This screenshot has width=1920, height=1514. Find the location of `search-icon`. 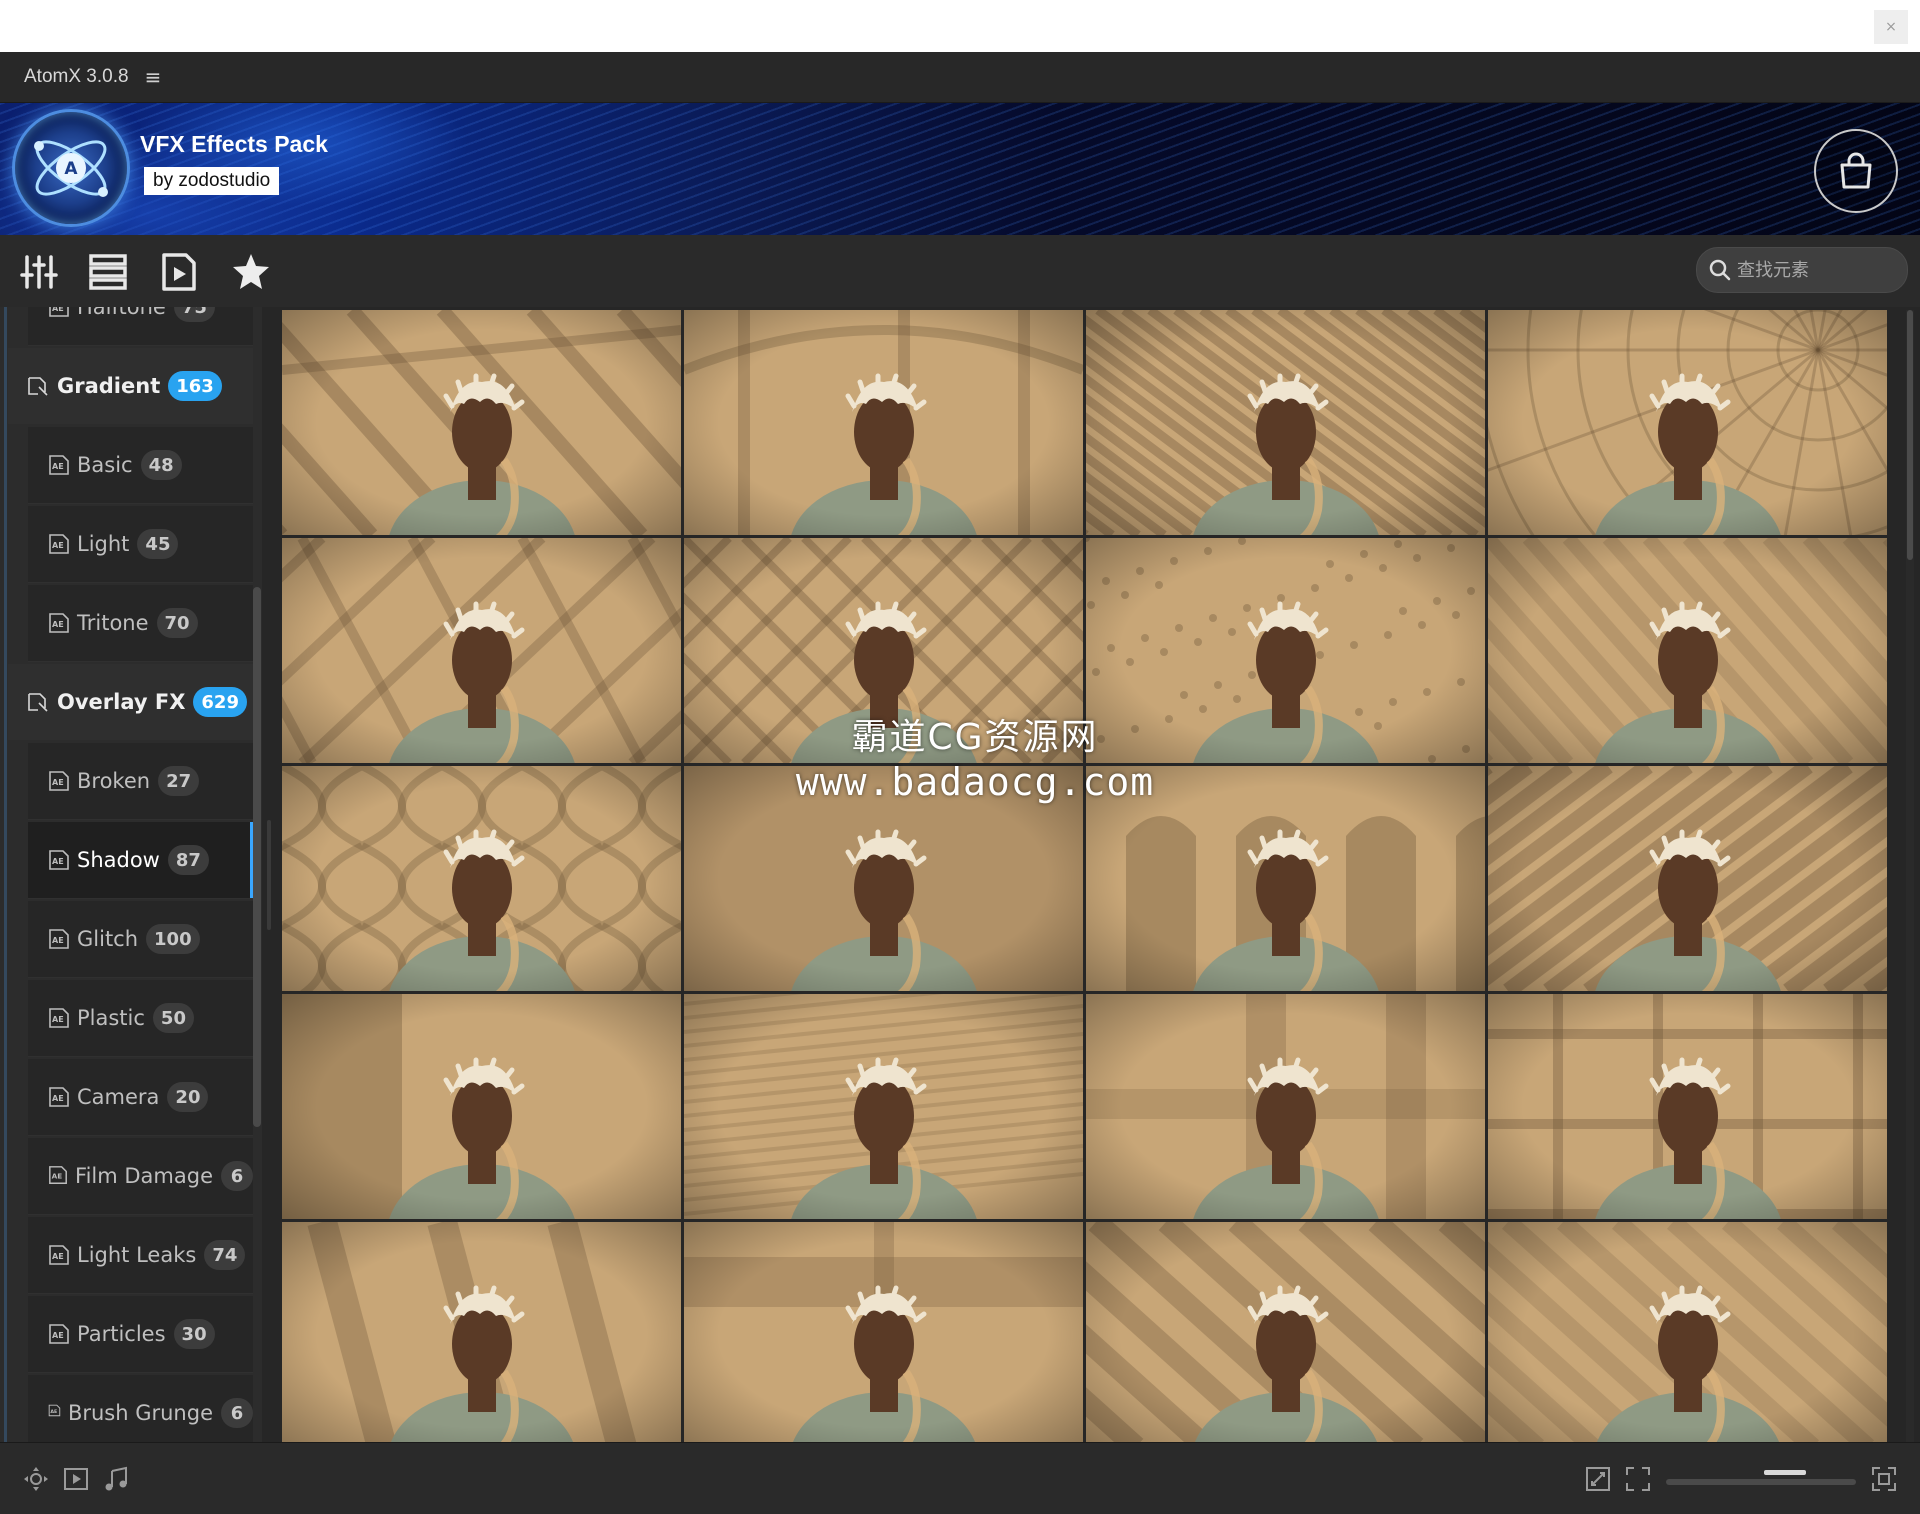

search-icon is located at coordinates (1720, 270).